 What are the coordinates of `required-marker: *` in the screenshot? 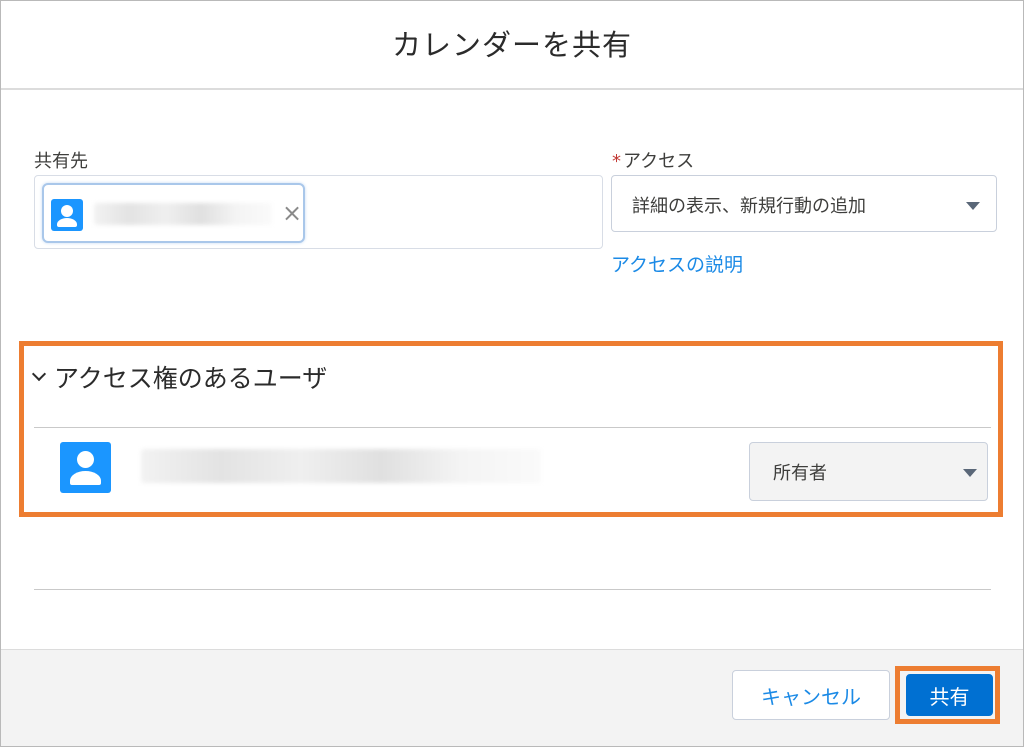 It's located at (616, 161).